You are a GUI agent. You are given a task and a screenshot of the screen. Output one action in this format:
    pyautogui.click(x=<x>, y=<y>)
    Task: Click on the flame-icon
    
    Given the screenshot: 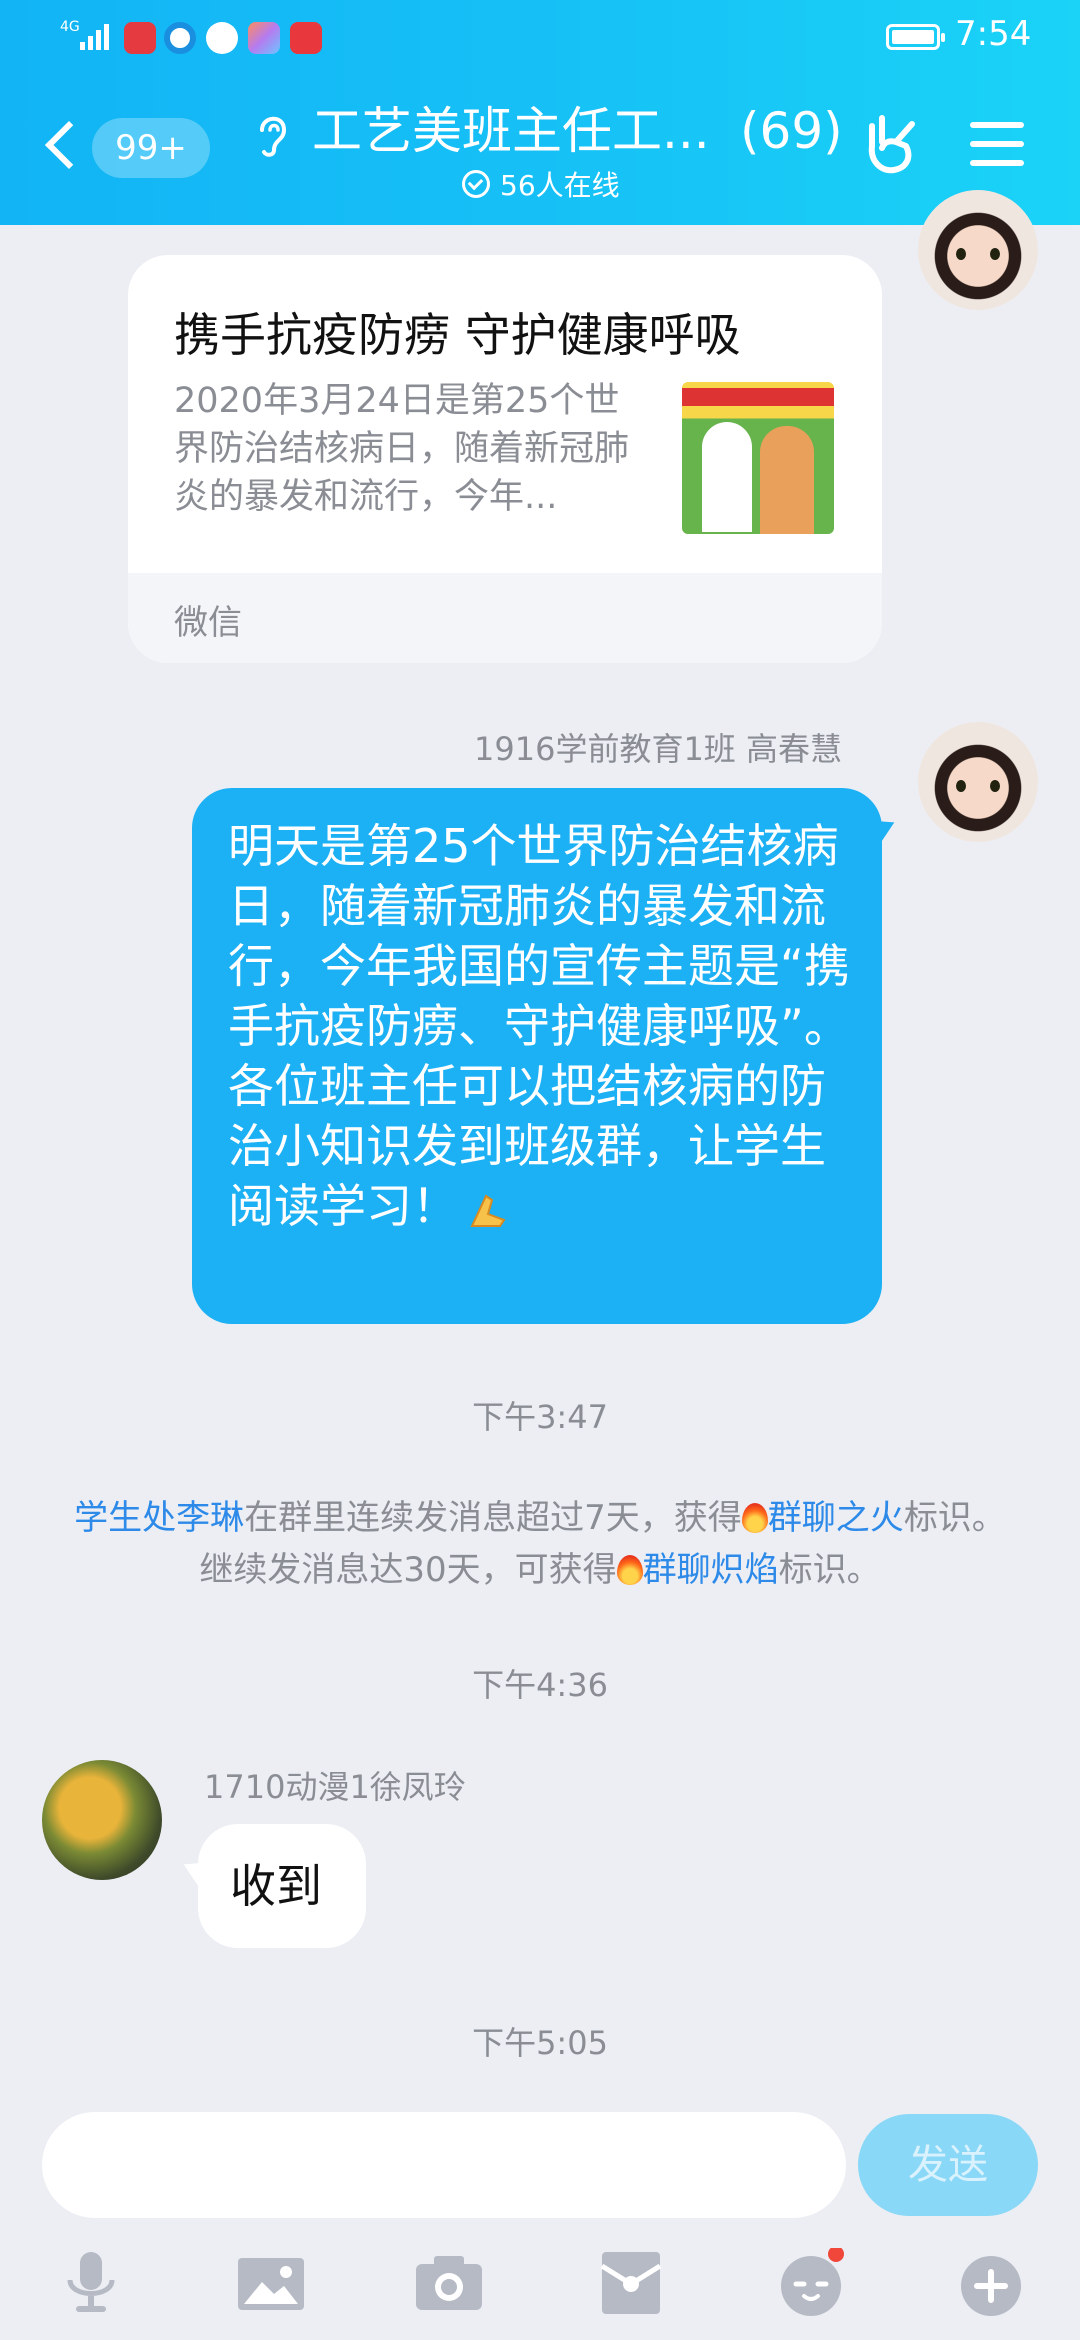 What is the action you would take?
    pyautogui.click(x=754, y=1518)
    